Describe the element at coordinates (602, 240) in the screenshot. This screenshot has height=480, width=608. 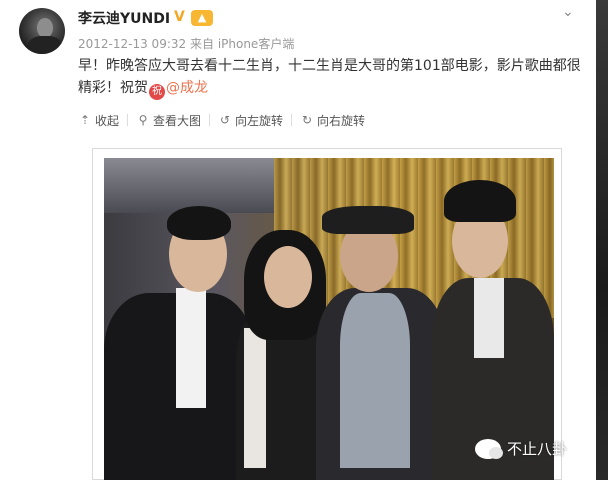
I see `right-edge-strip` at that location.